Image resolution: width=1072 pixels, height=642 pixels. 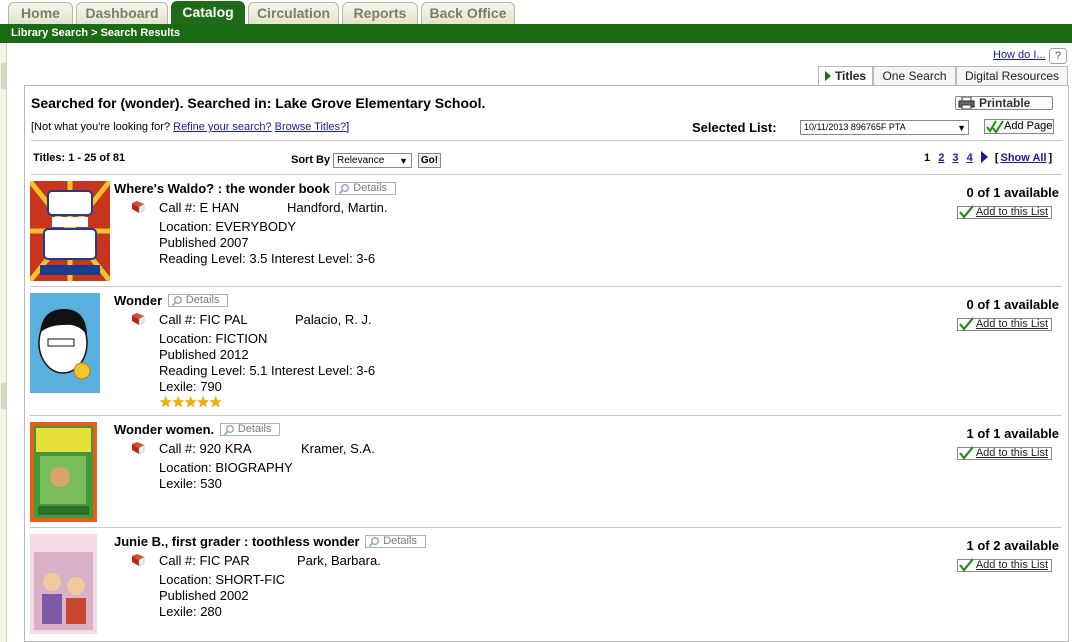 I want to click on call-number-text: Call #: FIC PAR, so click(x=204, y=560).